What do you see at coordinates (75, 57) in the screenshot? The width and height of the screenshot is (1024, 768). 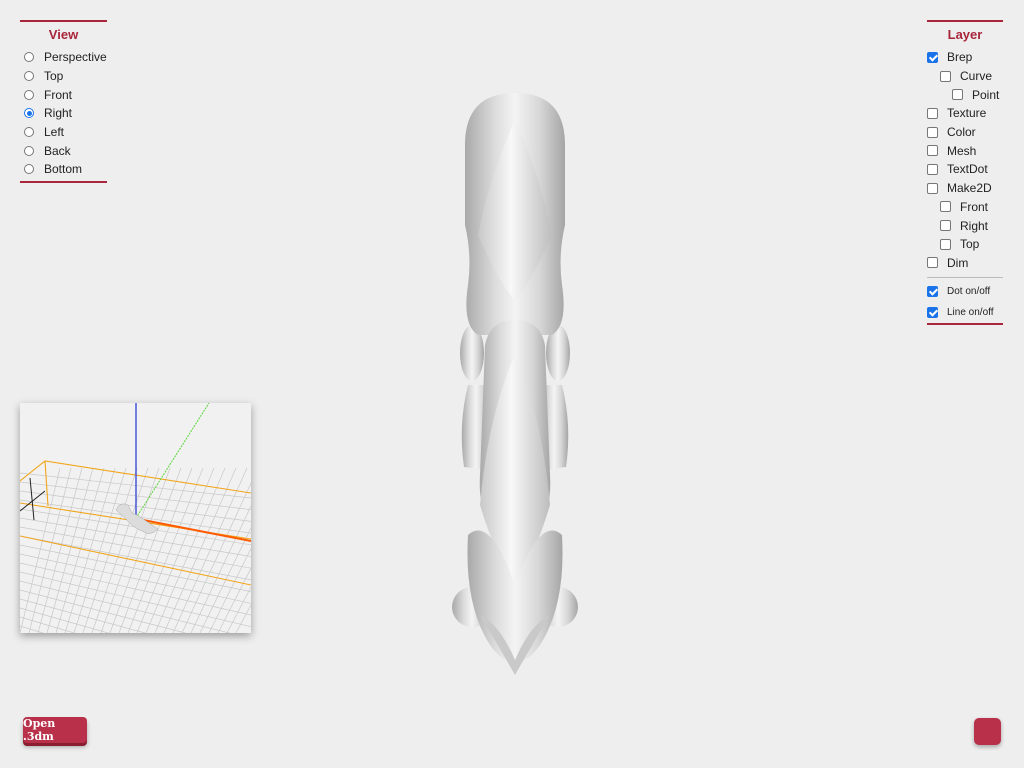 I see `view-option-label: Perspective` at bounding box center [75, 57].